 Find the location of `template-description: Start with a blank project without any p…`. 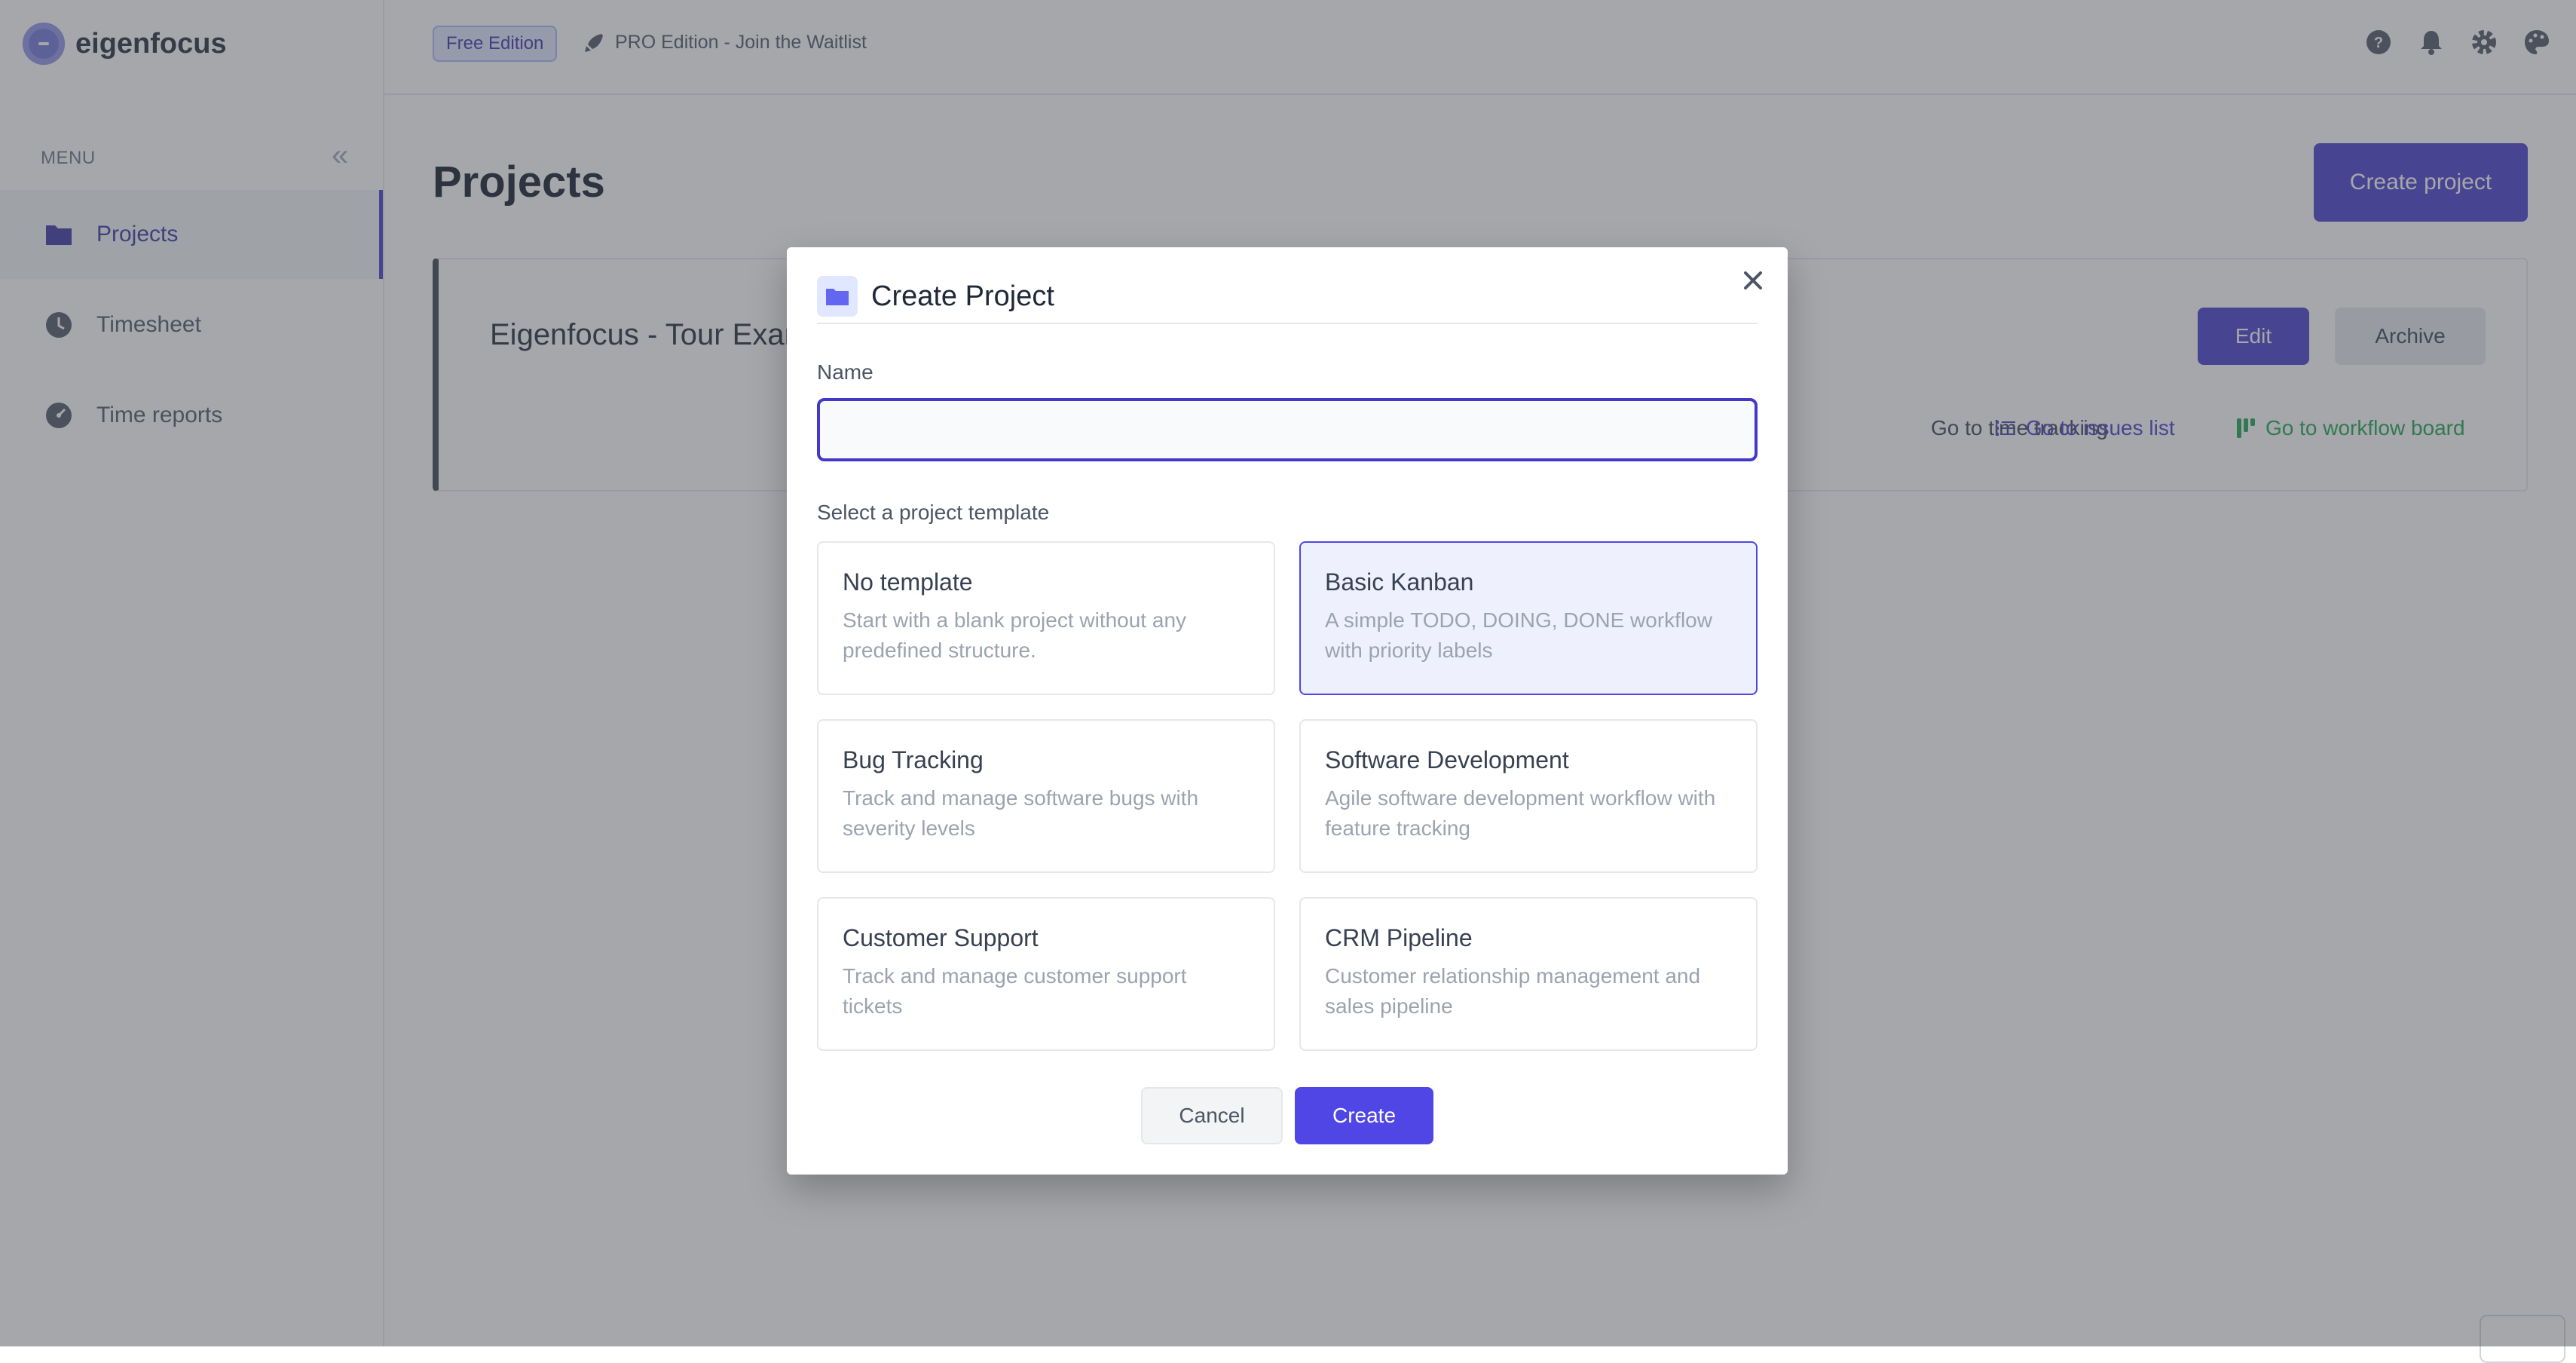

template-description: Start with a blank project without any p… is located at coordinates (1015, 635).